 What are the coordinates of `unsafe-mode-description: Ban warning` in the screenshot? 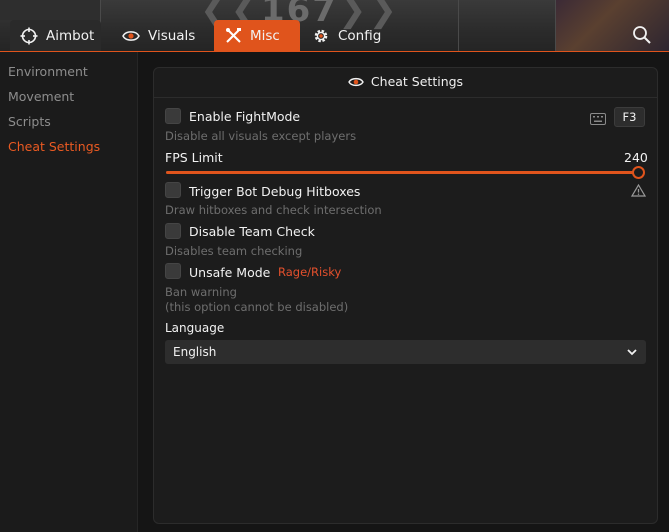 It's located at (201, 292).